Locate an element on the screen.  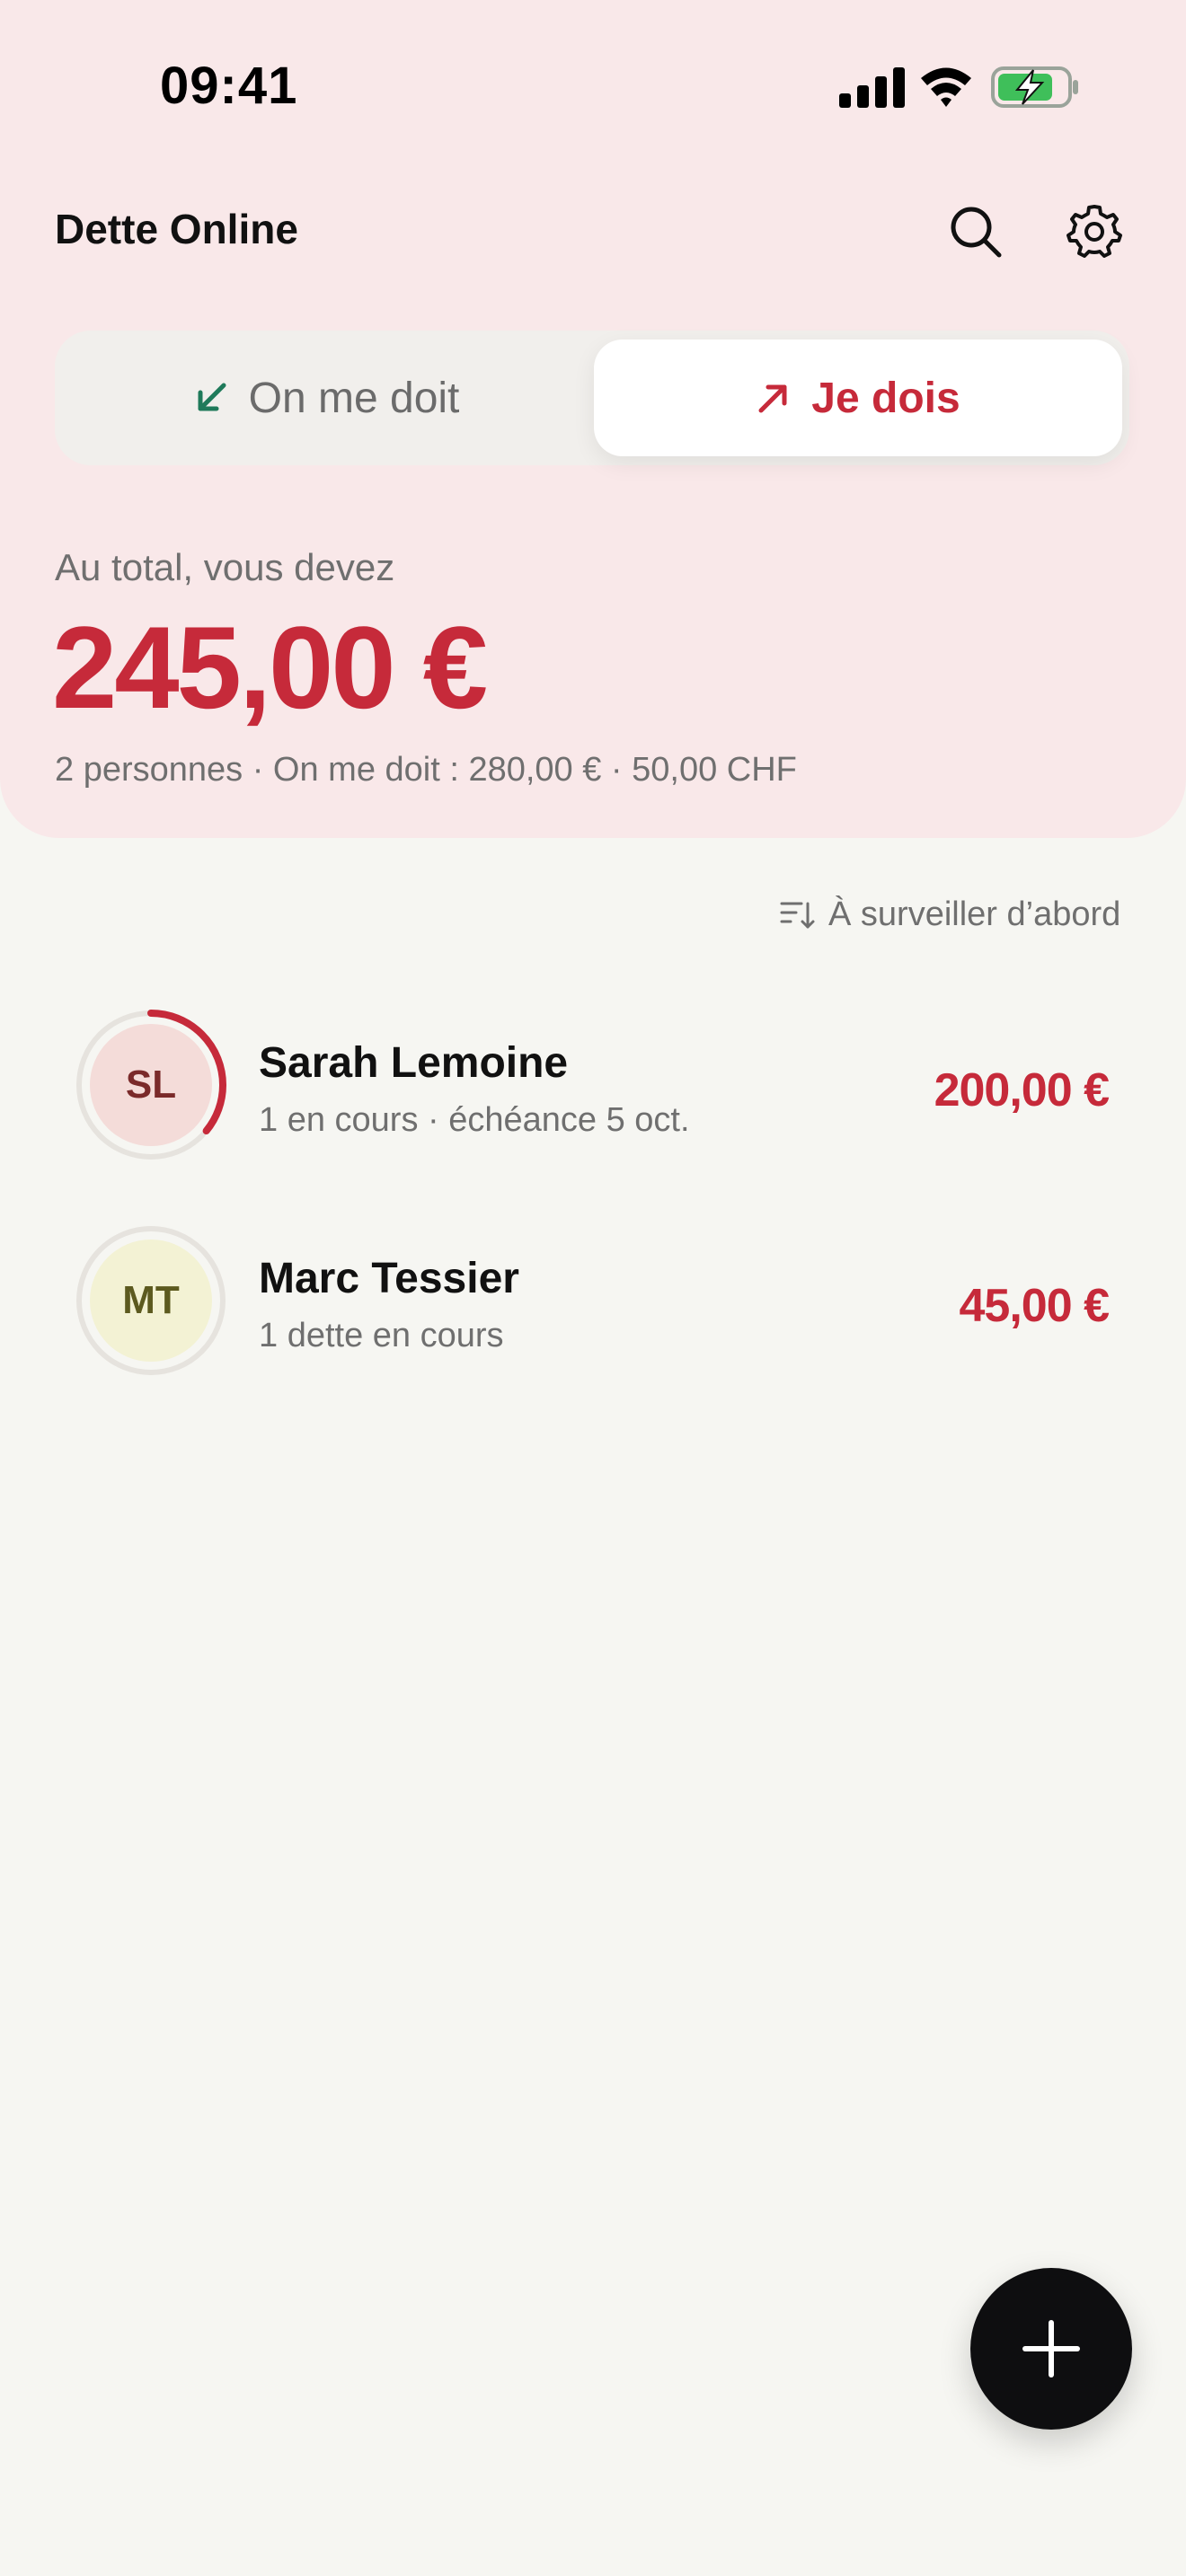
person-amount: 200,00 € is located at coordinates (1022, 1090).